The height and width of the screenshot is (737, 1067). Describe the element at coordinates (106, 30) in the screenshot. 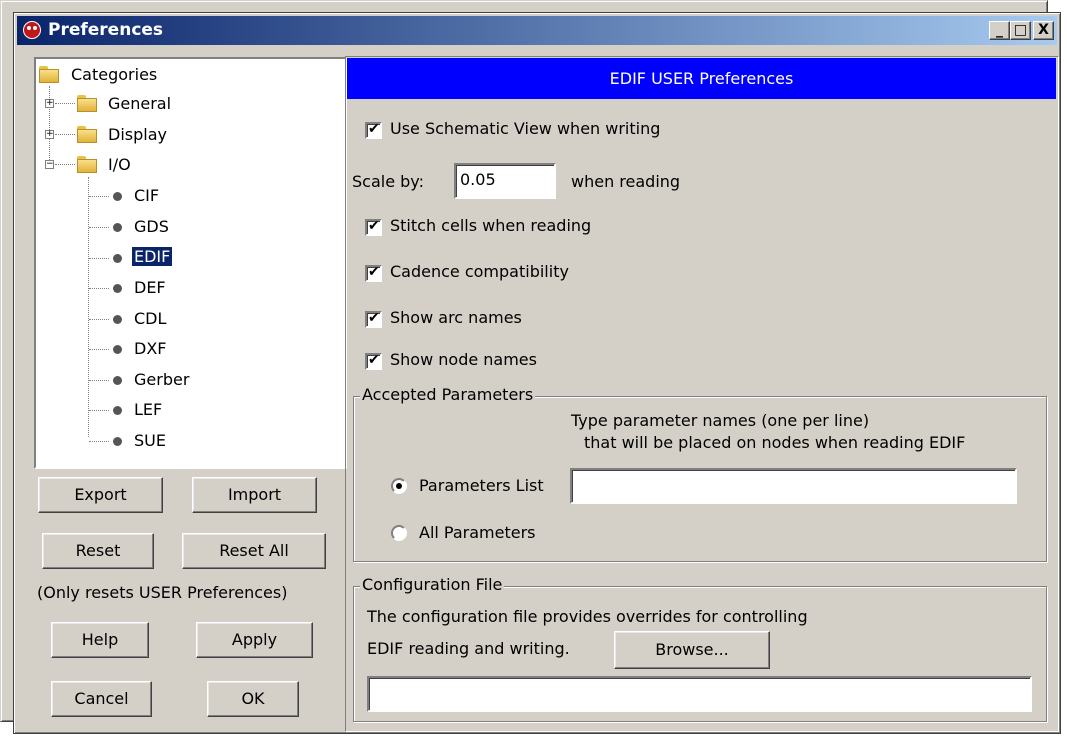

I see `window-title: Preferences` at that location.